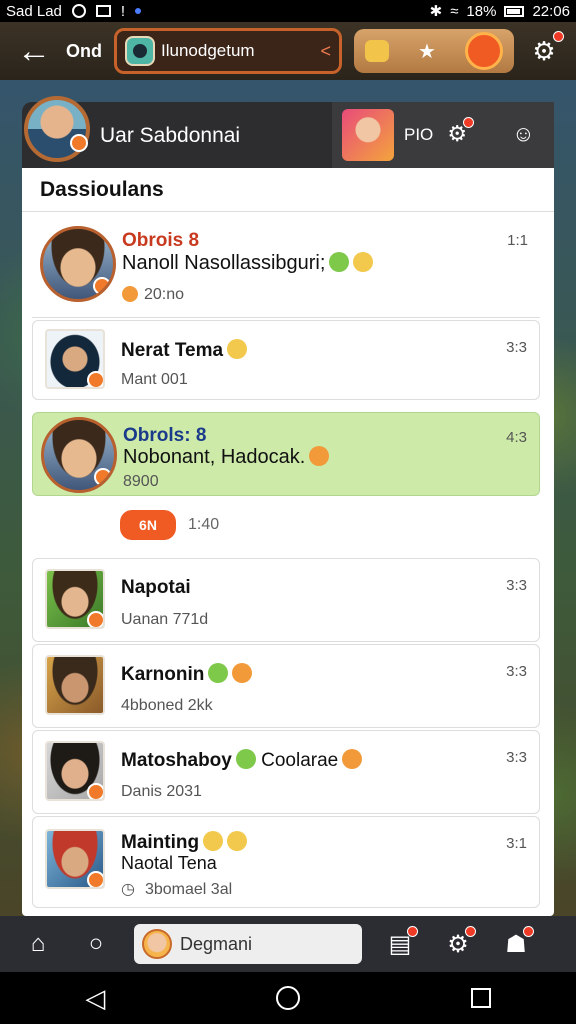 The image size is (576, 1024). Describe the element at coordinates (96, 944) in the screenshot. I see `chat-bubble-icon: ○` at that location.